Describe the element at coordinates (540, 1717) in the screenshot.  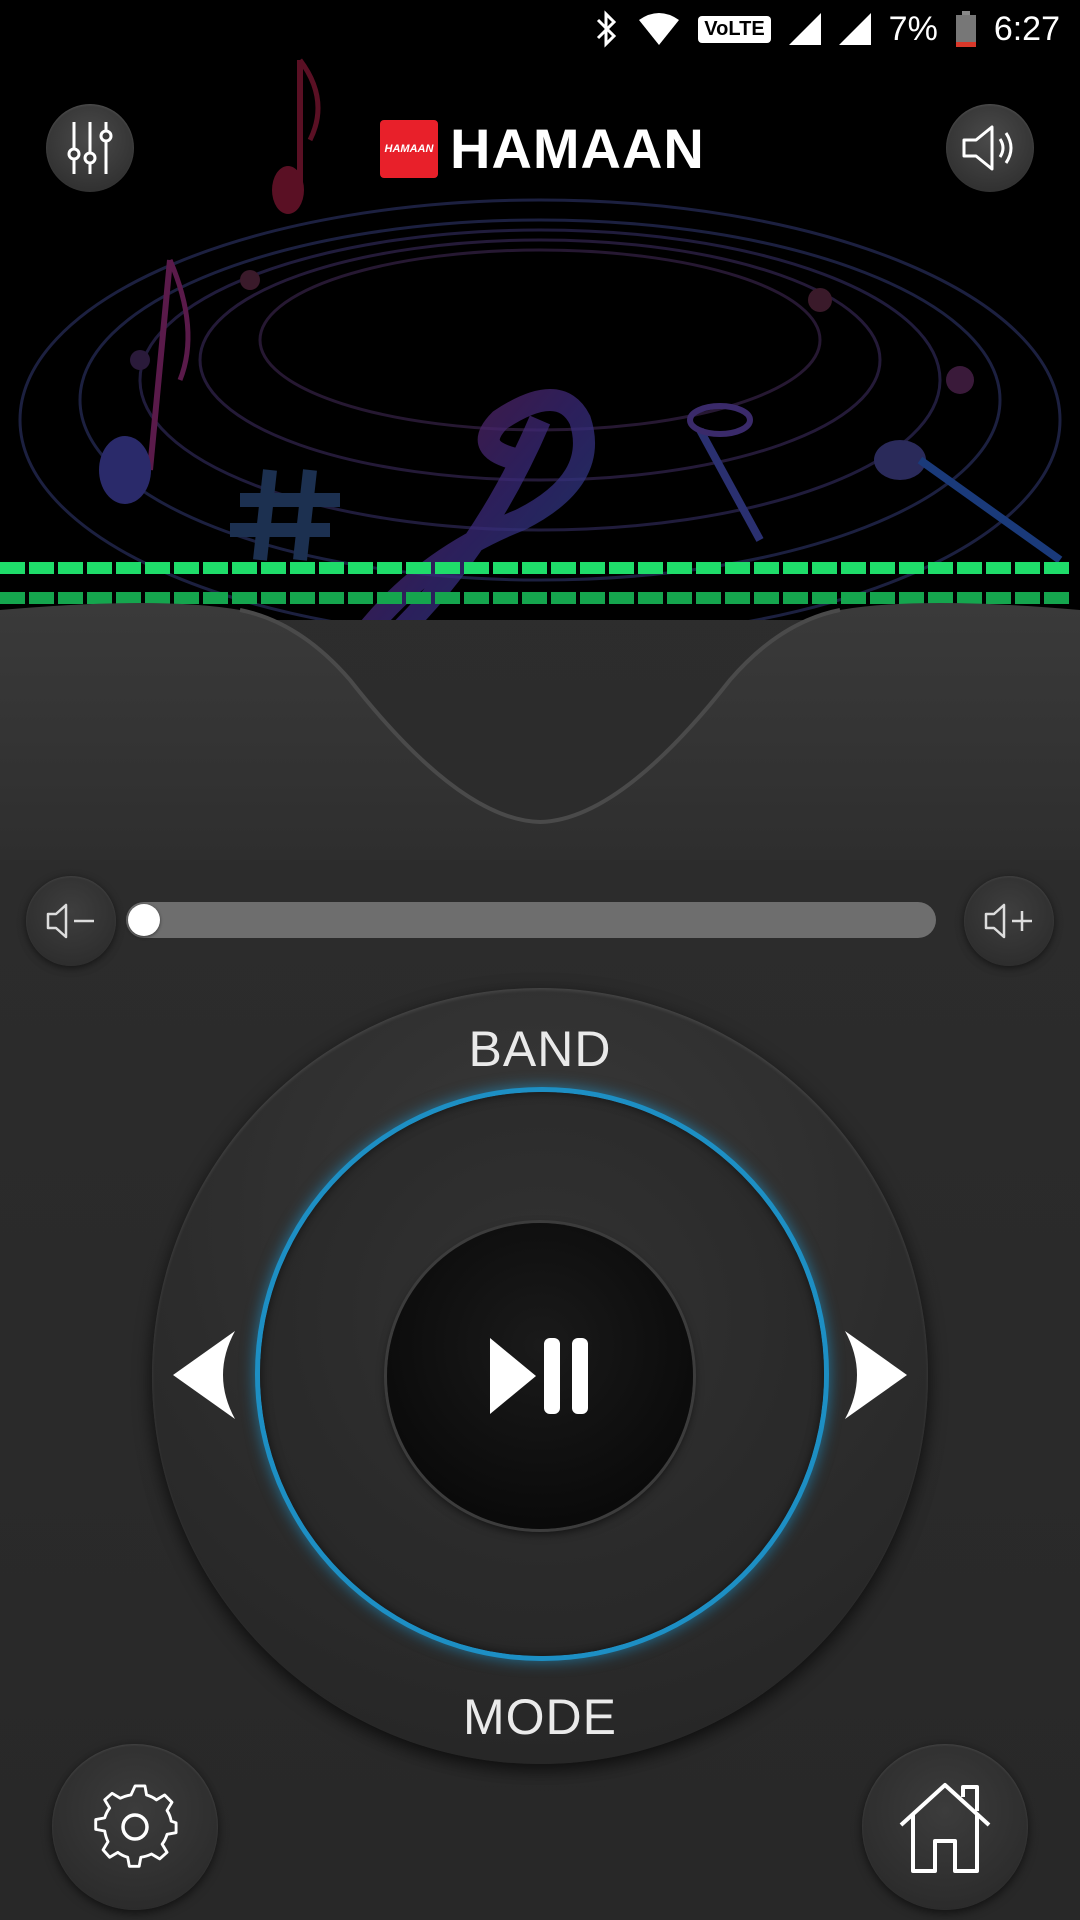
I see `mode-button: MODE` at that location.